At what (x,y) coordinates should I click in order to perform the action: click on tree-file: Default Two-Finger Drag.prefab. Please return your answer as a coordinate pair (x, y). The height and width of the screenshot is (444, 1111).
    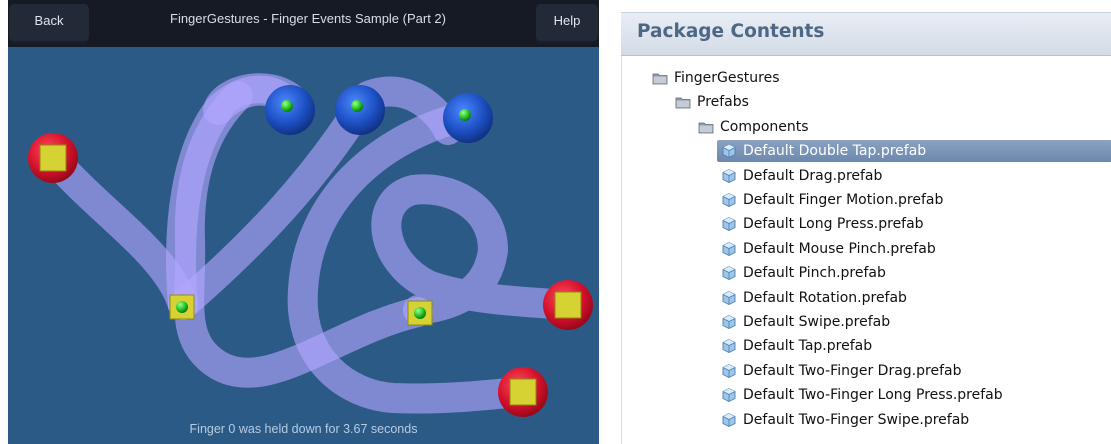
    Looking at the image, I should click on (842, 371).